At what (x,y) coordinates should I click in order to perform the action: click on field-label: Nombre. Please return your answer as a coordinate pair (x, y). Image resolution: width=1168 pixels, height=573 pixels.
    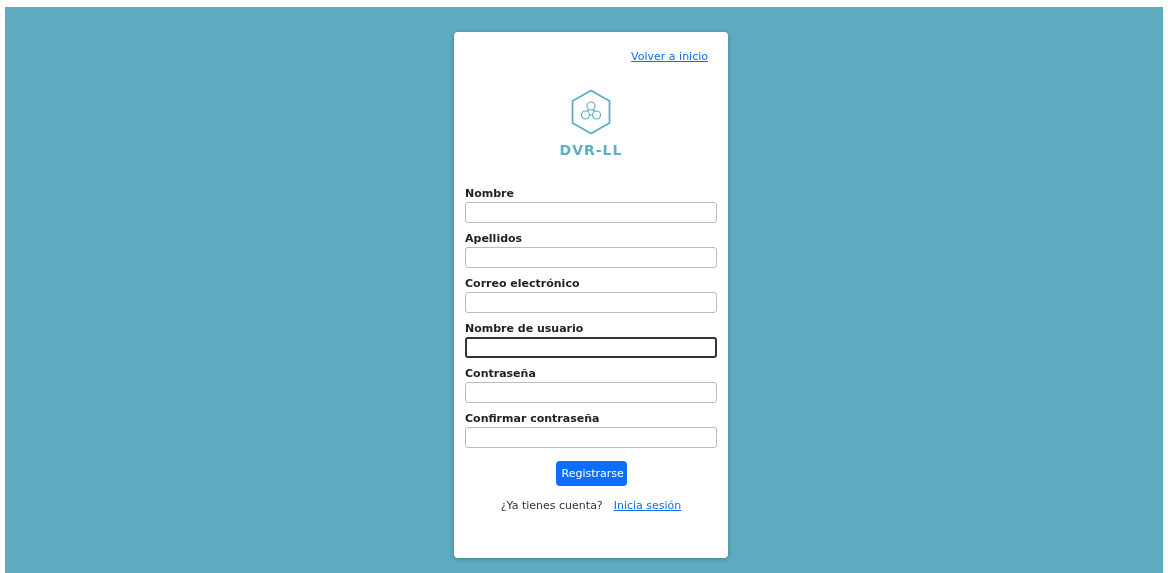
    Looking at the image, I should click on (489, 193).